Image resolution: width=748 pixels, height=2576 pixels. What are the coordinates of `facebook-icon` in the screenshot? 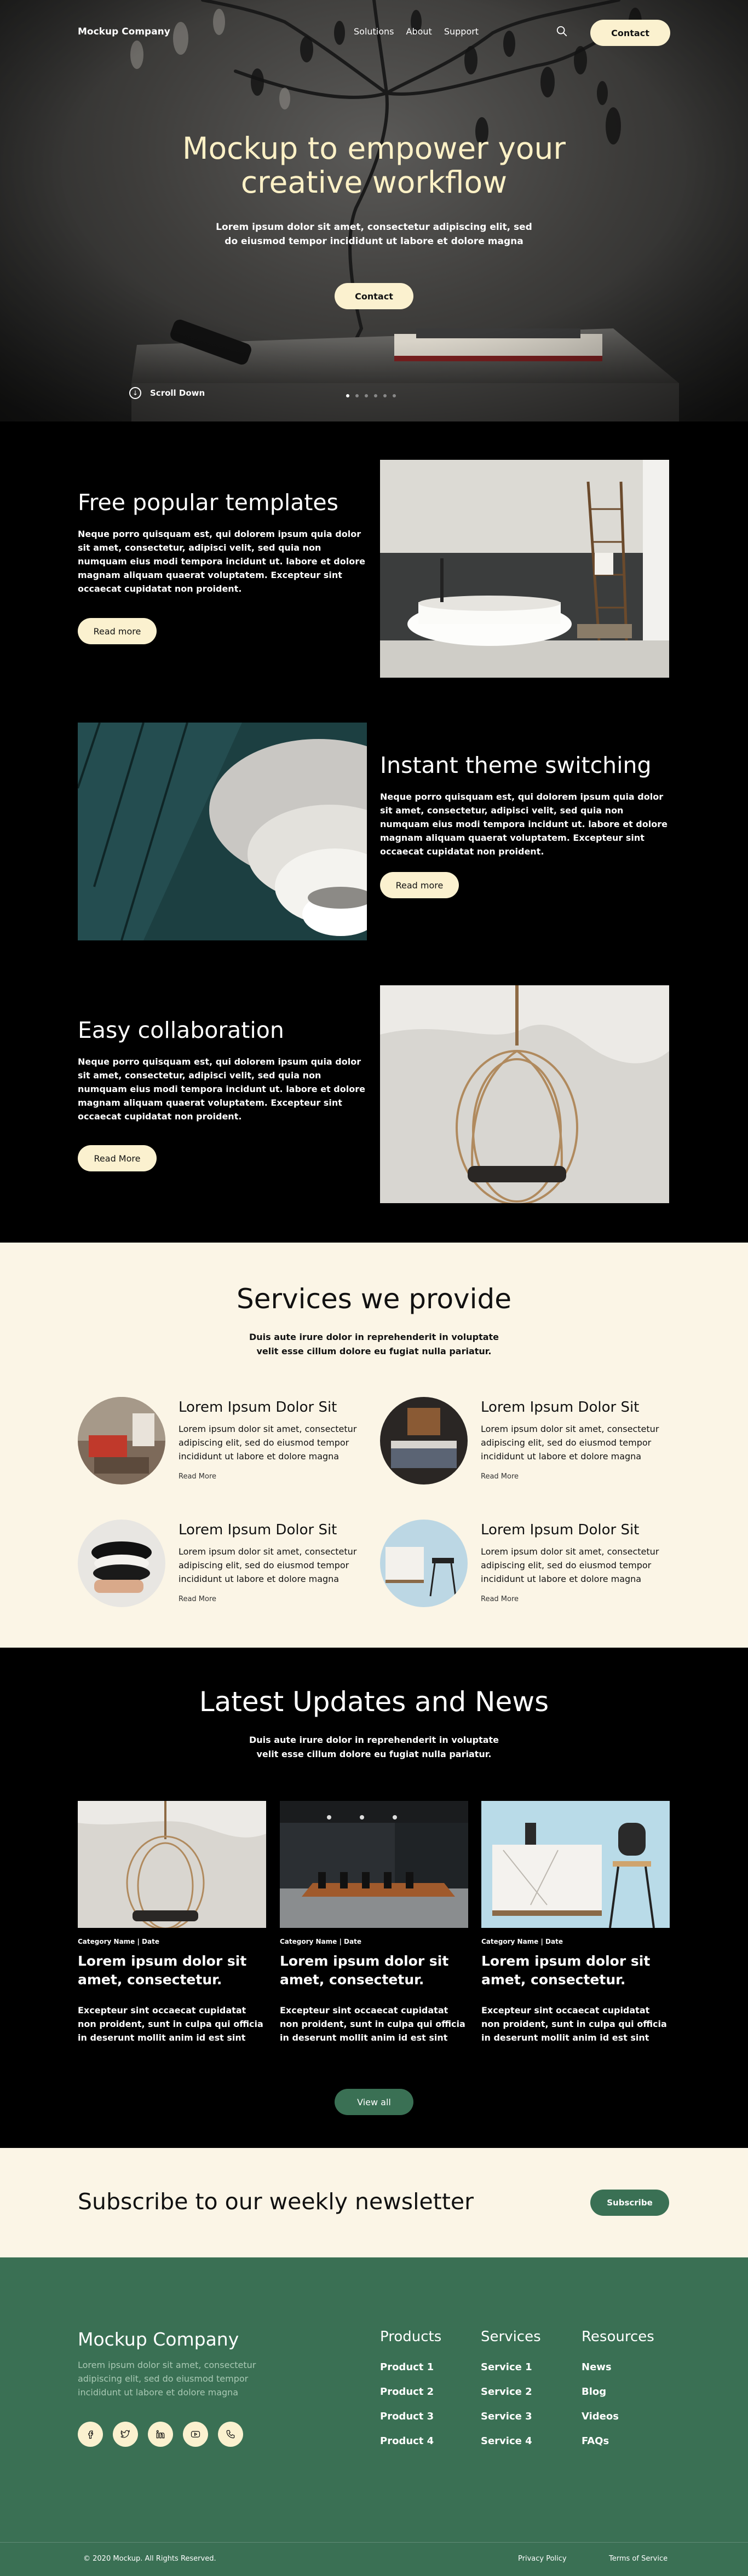 It's located at (90, 2434).